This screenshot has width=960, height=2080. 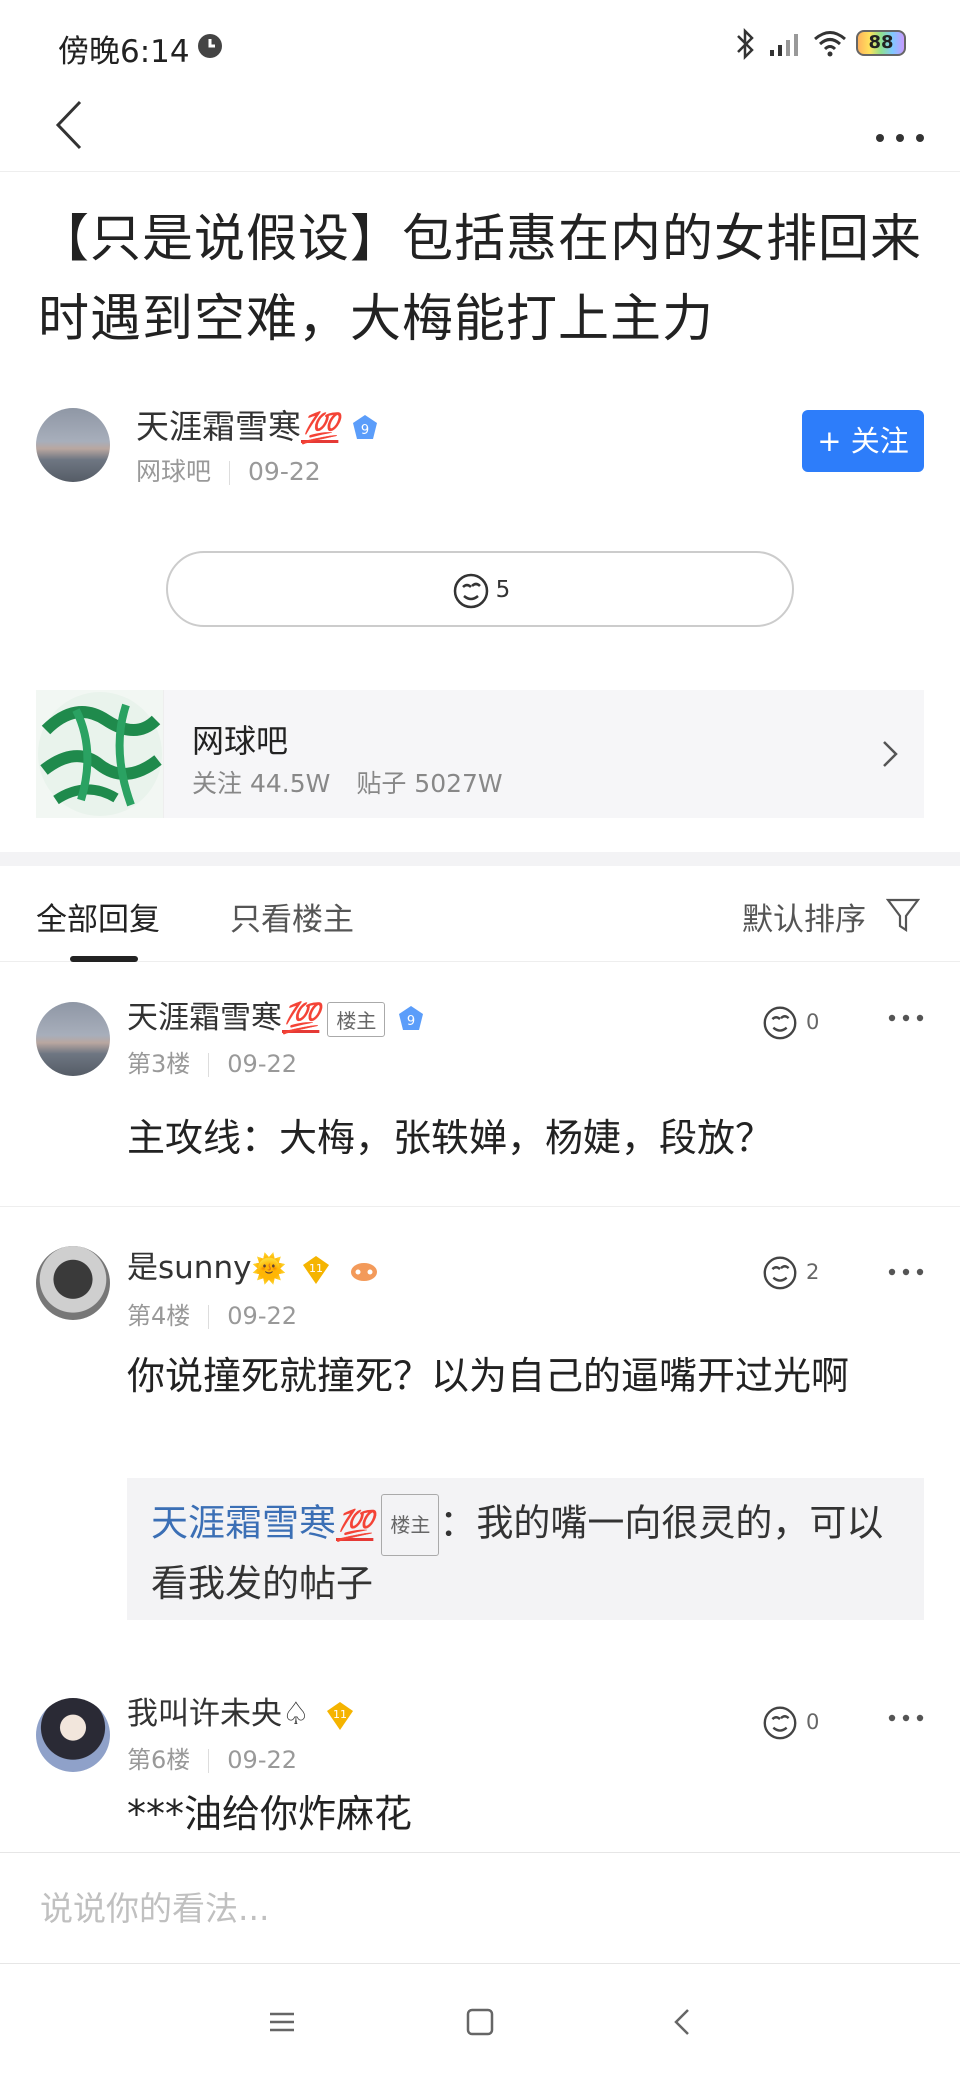 What do you see at coordinates (784, 45) in the screenshot?
I see `signal-icon` at bounding box center [784, 45].